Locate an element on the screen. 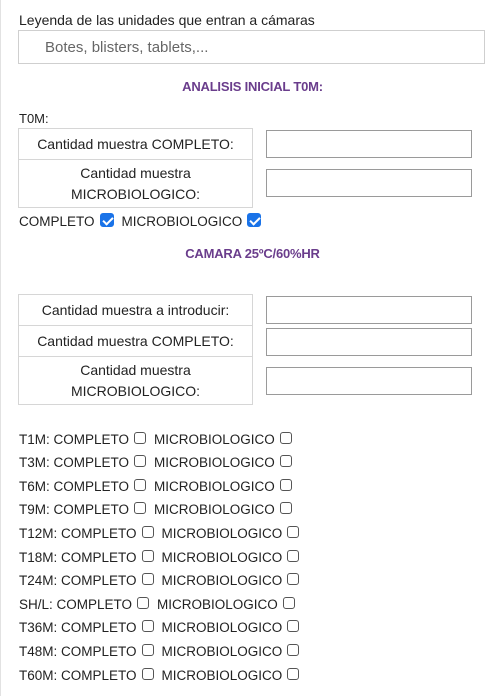 The width and height of the screenshot is (503, 696). timepoint-row: T12M: COMPLETO MICROBIOLOGICO is located at coordinates (159, 533).